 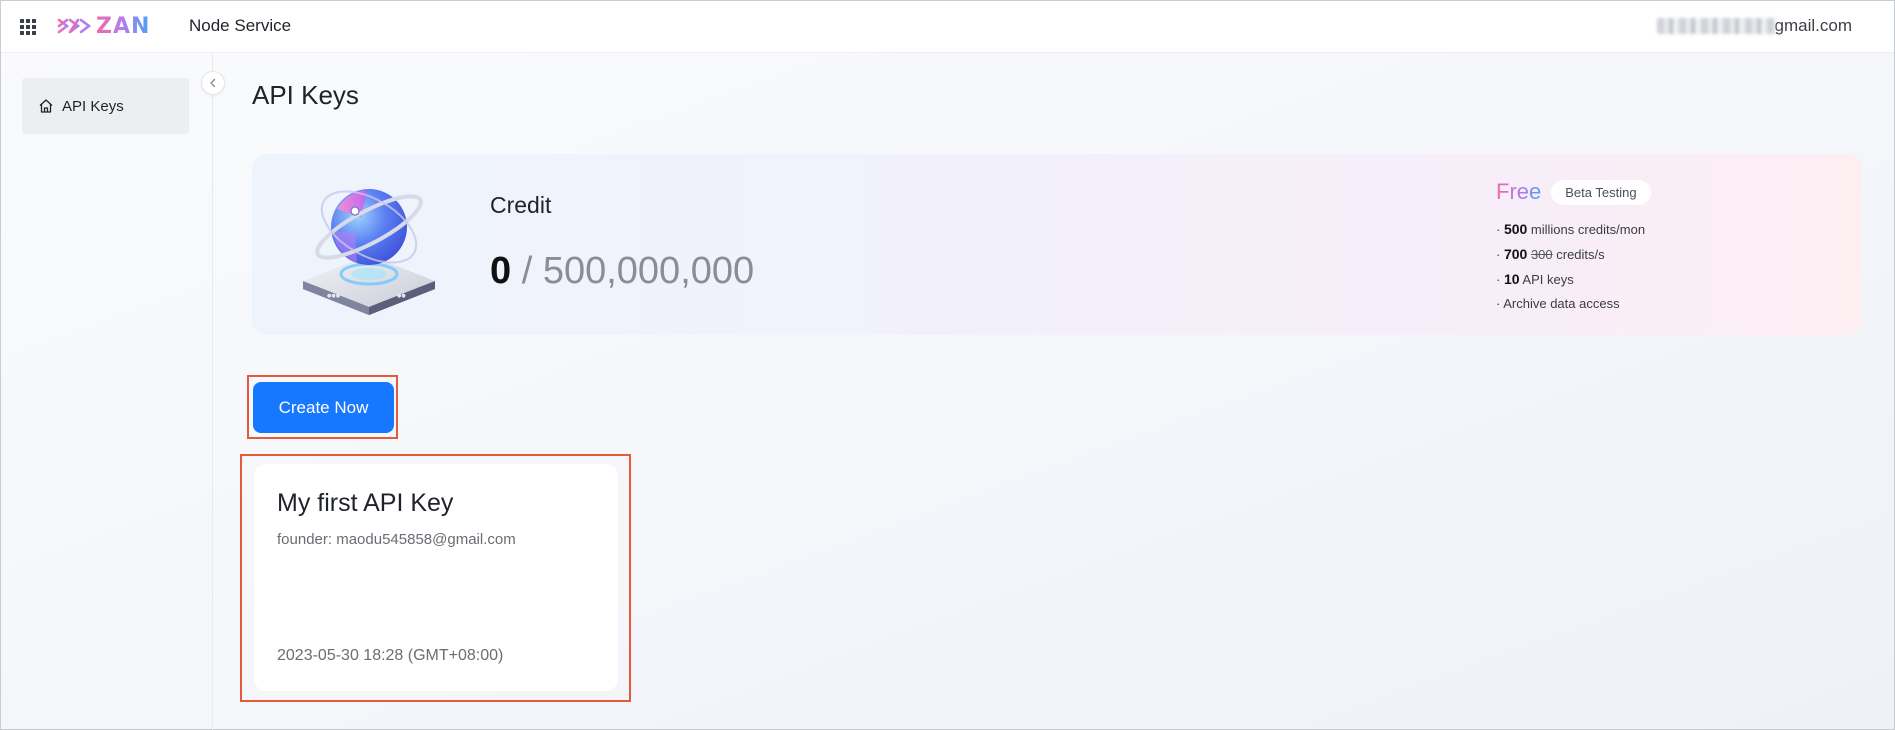 I want to click on credit-usage: 0 / 500,000,000, so click(x=622, y=271).